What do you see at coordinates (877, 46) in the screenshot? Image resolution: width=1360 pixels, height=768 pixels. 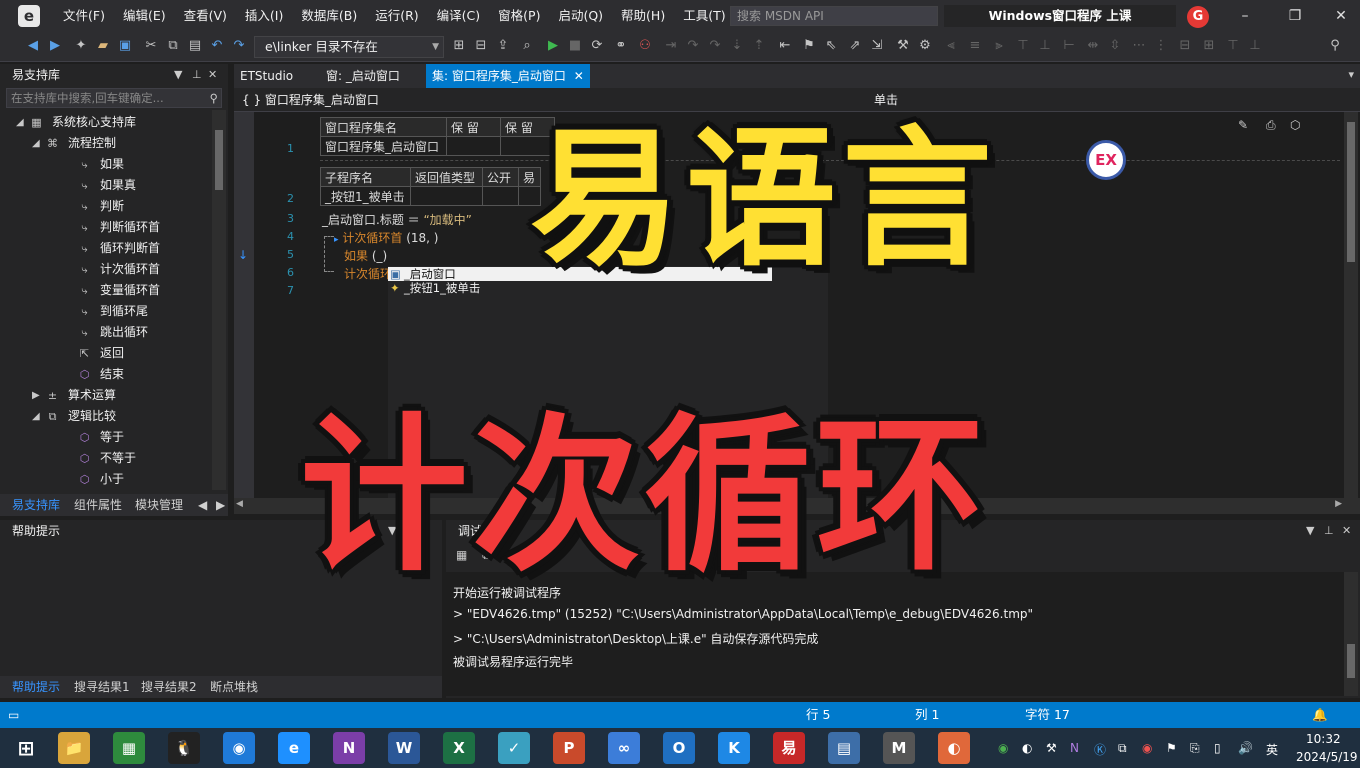 I see `bookmark-clear-icon: ⇲` at bounding box center [877, 46].